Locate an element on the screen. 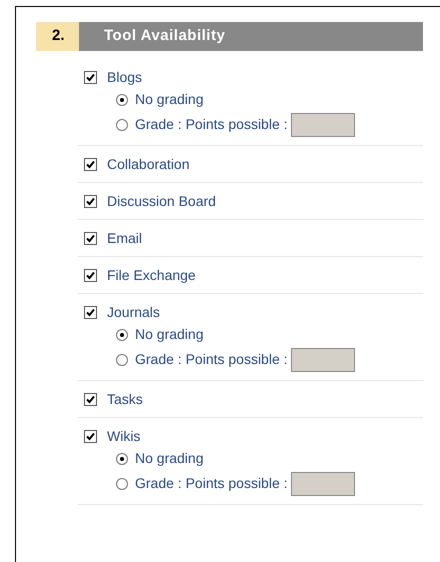  section-title: Tool Availability is located at coordinates (251, 36).